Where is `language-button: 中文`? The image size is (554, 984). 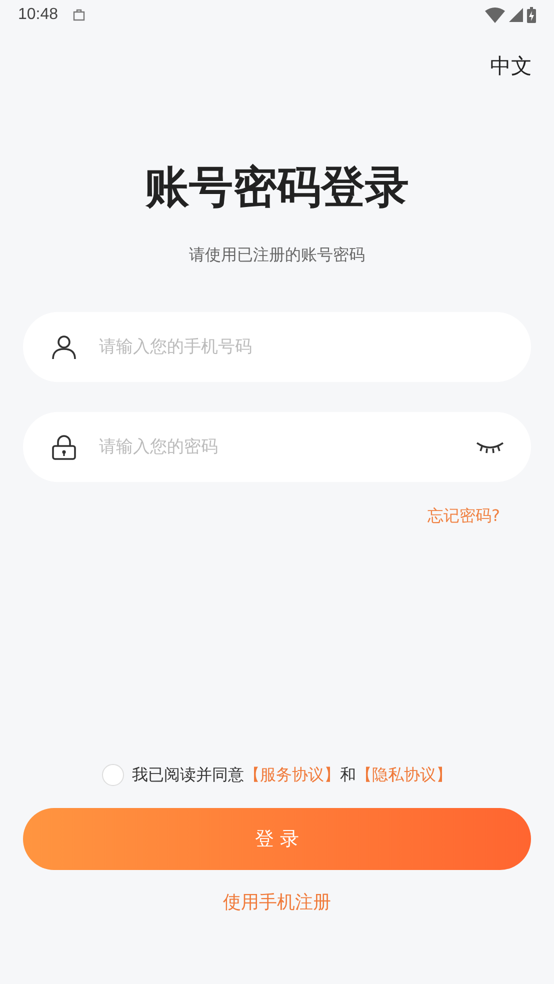
language-button: 中文 is located at coordinates (511, 66).